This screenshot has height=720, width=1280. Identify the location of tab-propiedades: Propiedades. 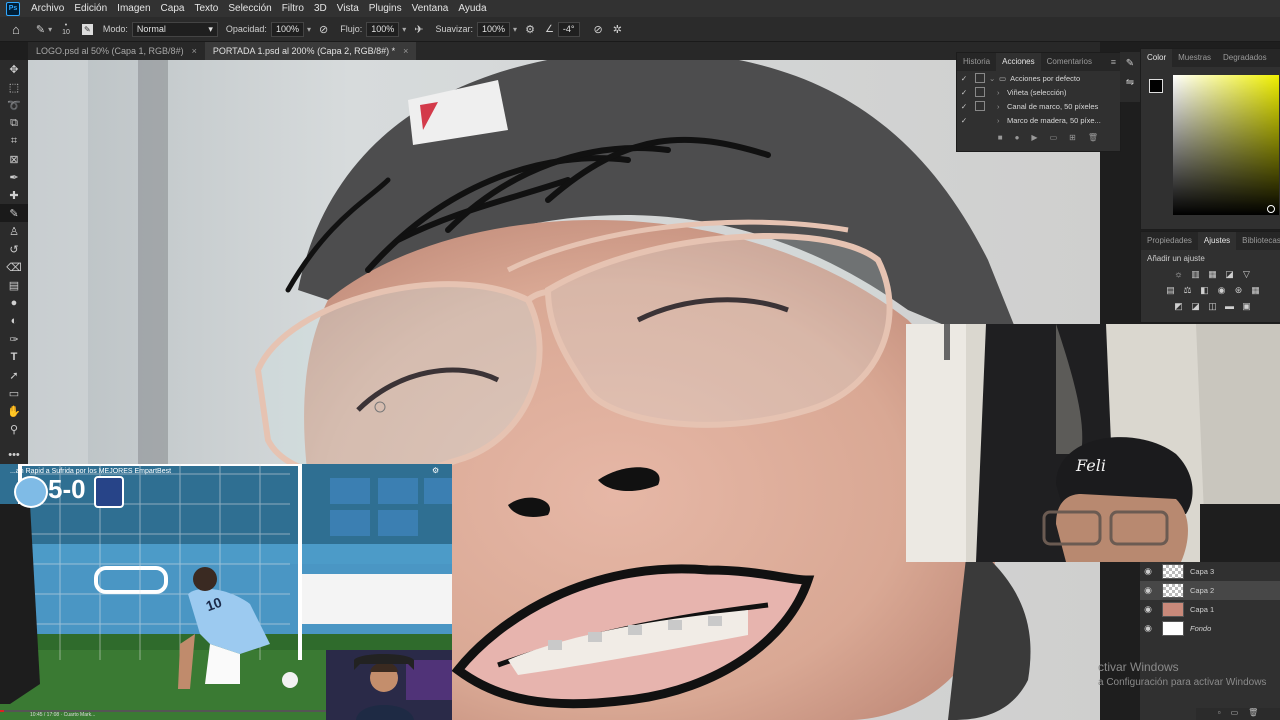
(1169, 241).